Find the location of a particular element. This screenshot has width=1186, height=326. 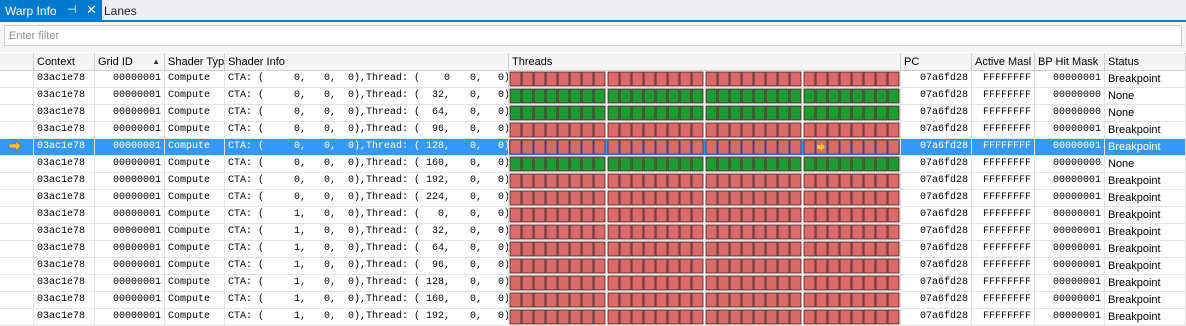

header-bp-hit-mask: BP Hit Mask is located at coordinates (1070, 61).